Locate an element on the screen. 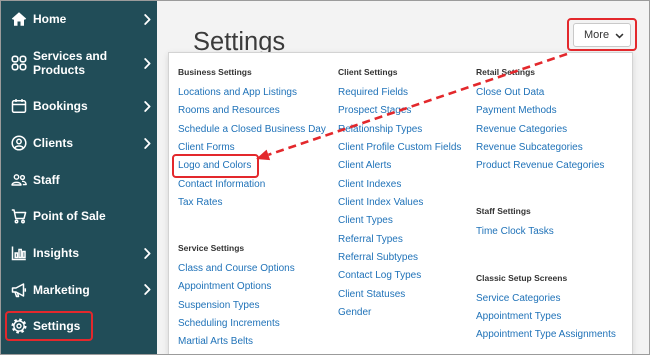 This screenshot has width=650, height=355. sidebar-item-point-of-sale: Point of Sale is located at coordinates (78, 216).